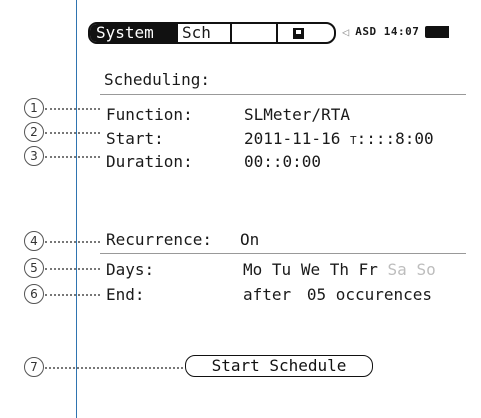  What do you see at coordinates (34, 268) in the screenshot?
I see `callout-5: 5` at bounding box center [34, 268].